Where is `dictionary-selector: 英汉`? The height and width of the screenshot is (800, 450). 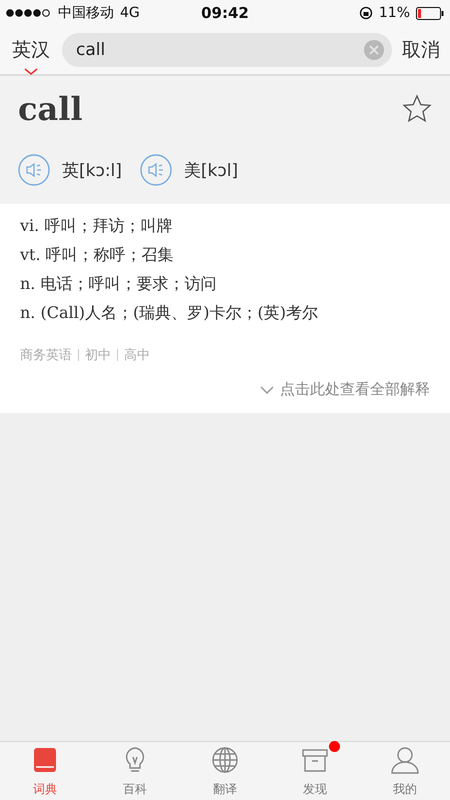
dictionary-selector: 英汉 is located at coordinates (31, 50).